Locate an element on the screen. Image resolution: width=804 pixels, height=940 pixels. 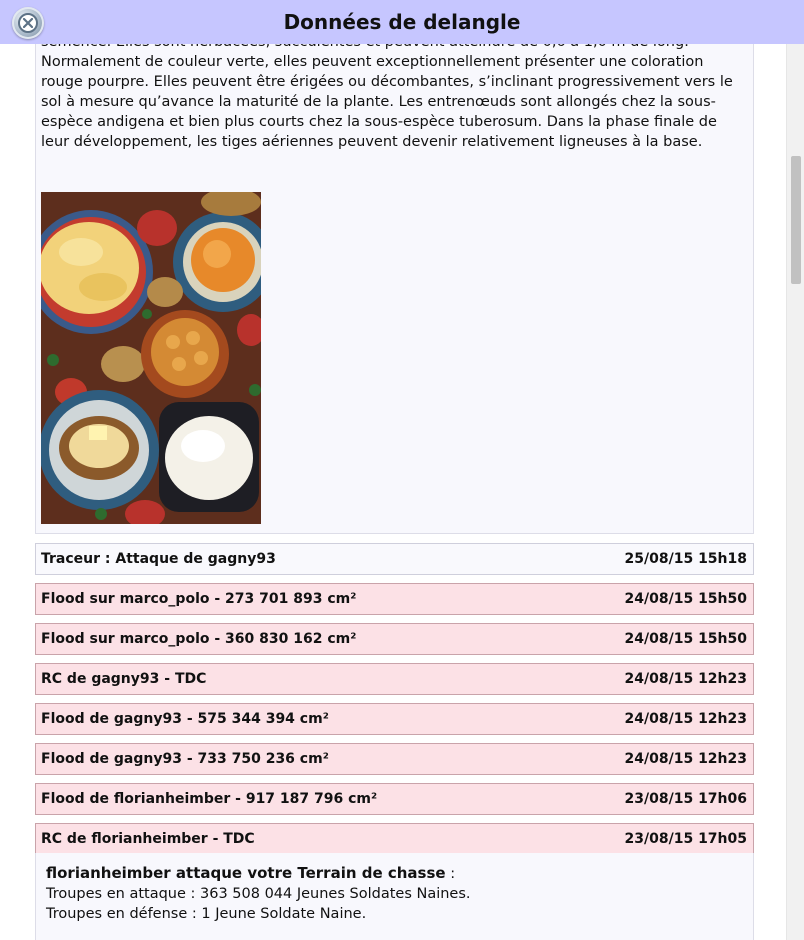
combat-attacker-suffix: : is located at coordinates (450, 874).